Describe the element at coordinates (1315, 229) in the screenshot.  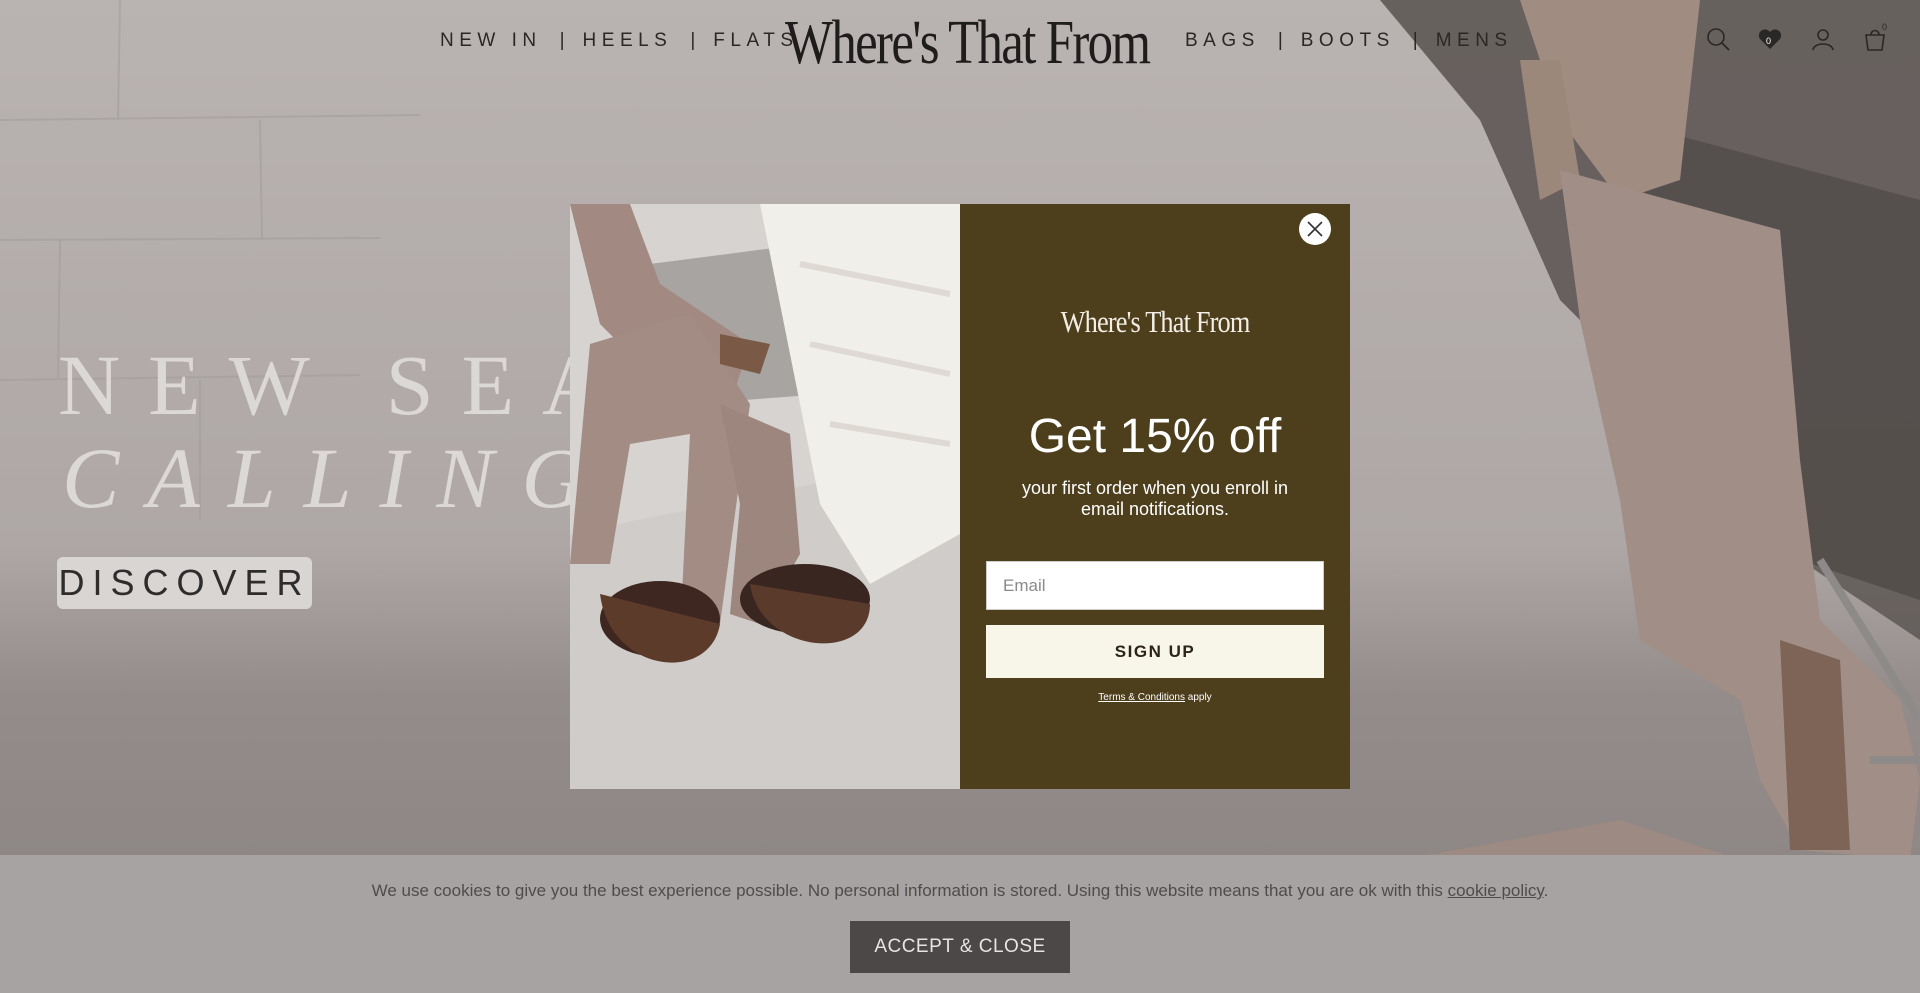
I see `close-icon` at that location.